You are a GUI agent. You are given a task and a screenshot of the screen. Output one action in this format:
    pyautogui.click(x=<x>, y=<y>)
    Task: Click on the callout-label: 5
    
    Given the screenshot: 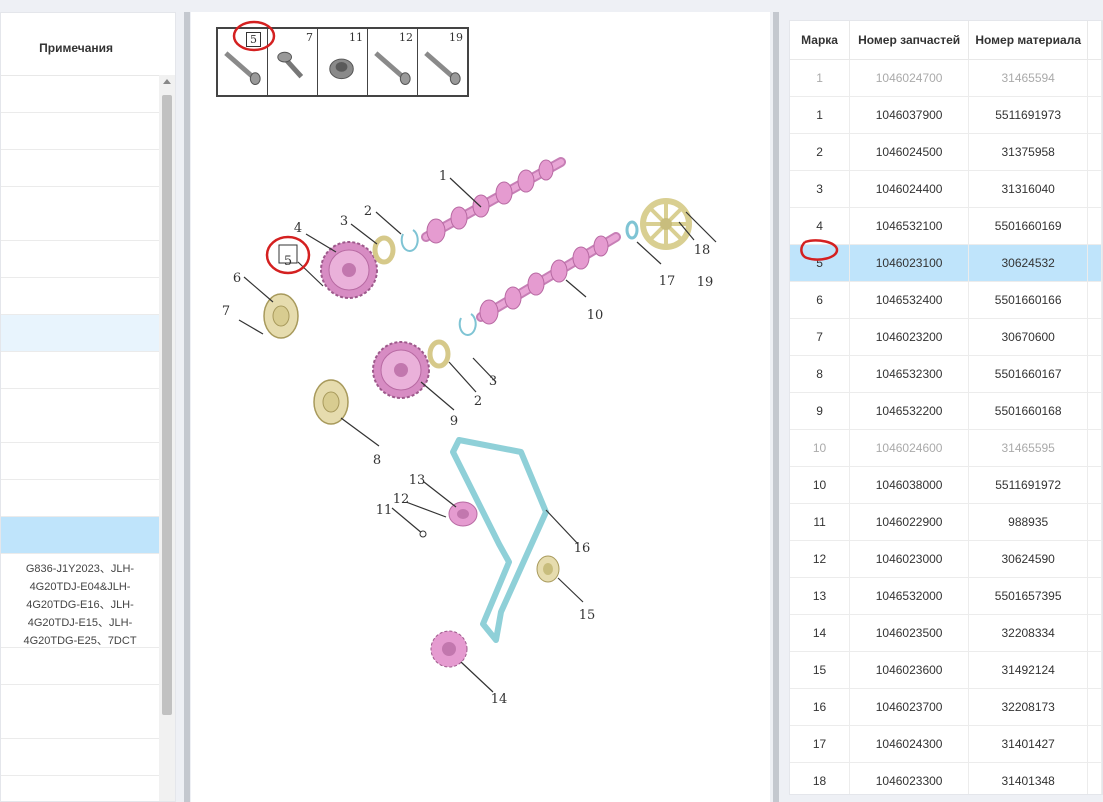 What is the action you would take?
    pyautogui.click(x=288, y=261)
    